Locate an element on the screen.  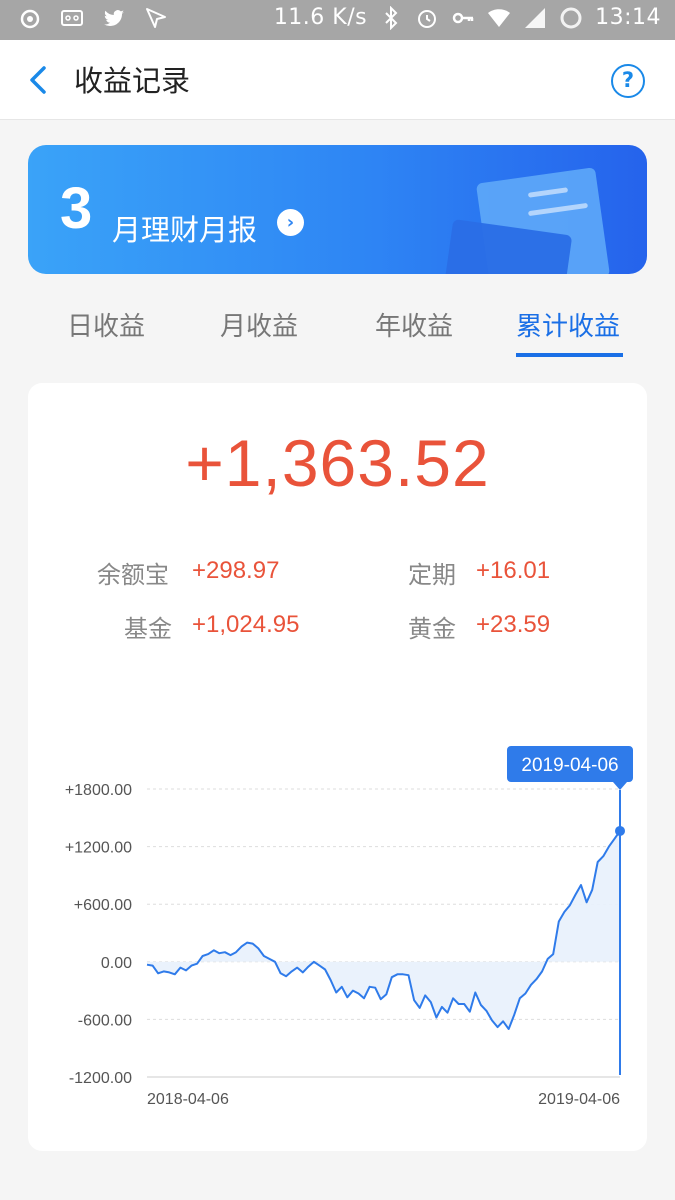
y-tick-label: -1200.00 is located at coordinates (100, 1078).